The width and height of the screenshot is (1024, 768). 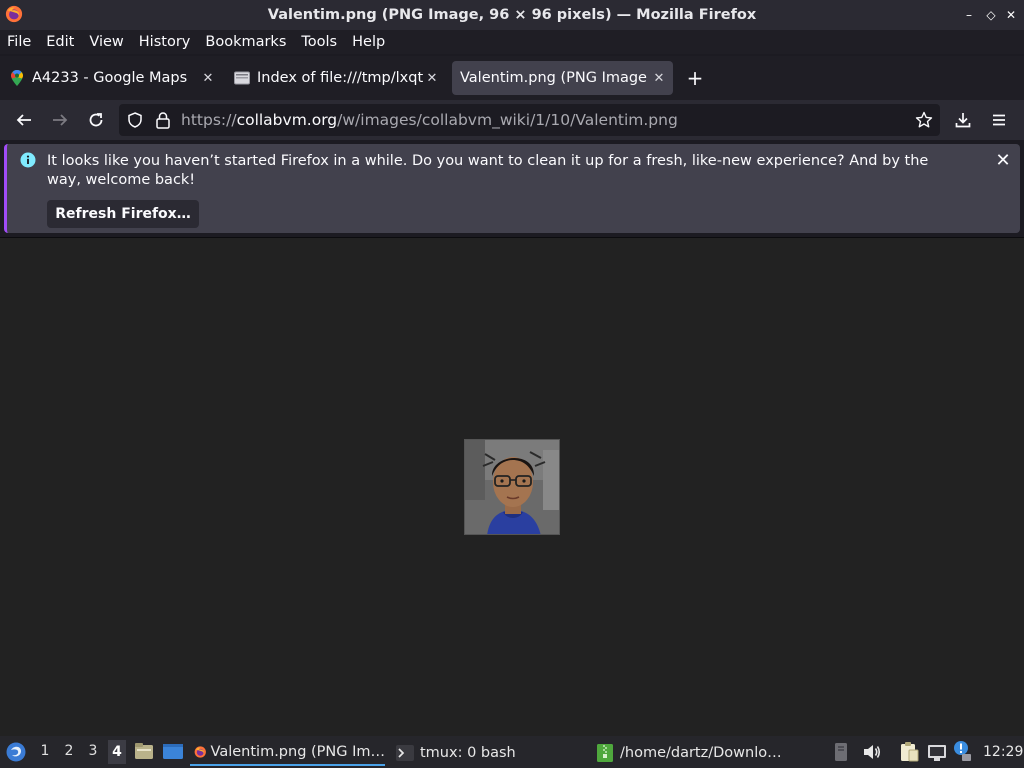 What do you see at coordinates (553, 78) in the screenshot?
I see `tab-label: Valentim.png (PNG Image` at bounding box center [553, 78].